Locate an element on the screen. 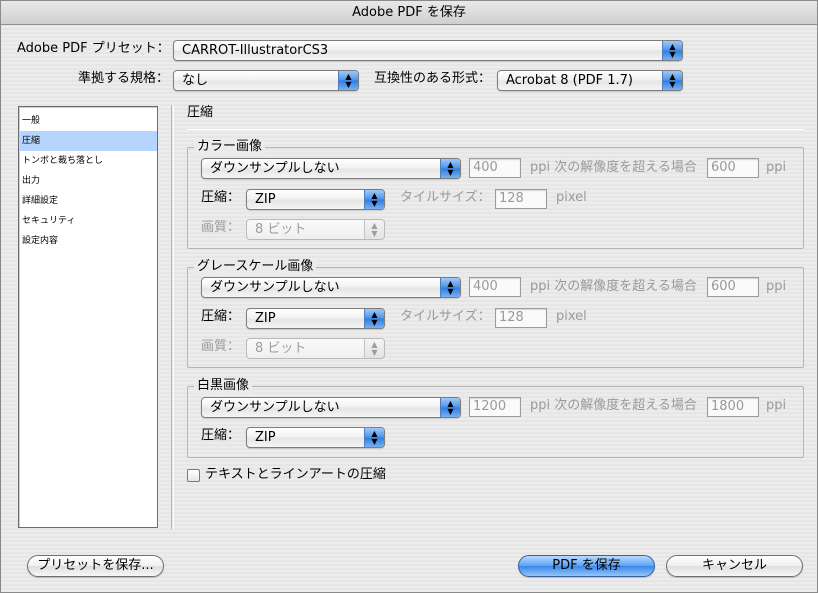 This screenshot has height=593, width=818. sidebar-item-summary: 設定内容 is located at coordinates (88, 241).